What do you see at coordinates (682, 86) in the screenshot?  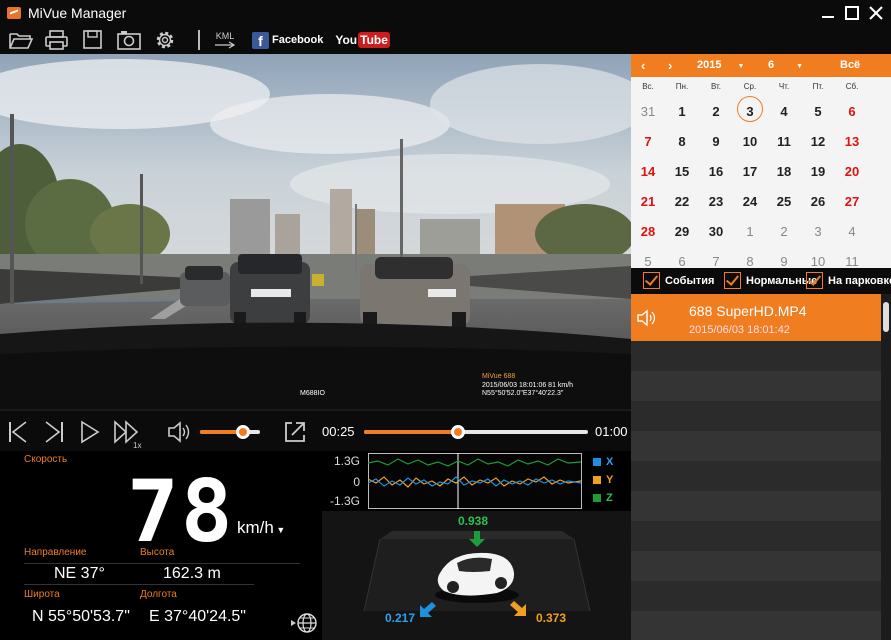 I see `weekday-label: Пн.` at bounding box center [682, 86].